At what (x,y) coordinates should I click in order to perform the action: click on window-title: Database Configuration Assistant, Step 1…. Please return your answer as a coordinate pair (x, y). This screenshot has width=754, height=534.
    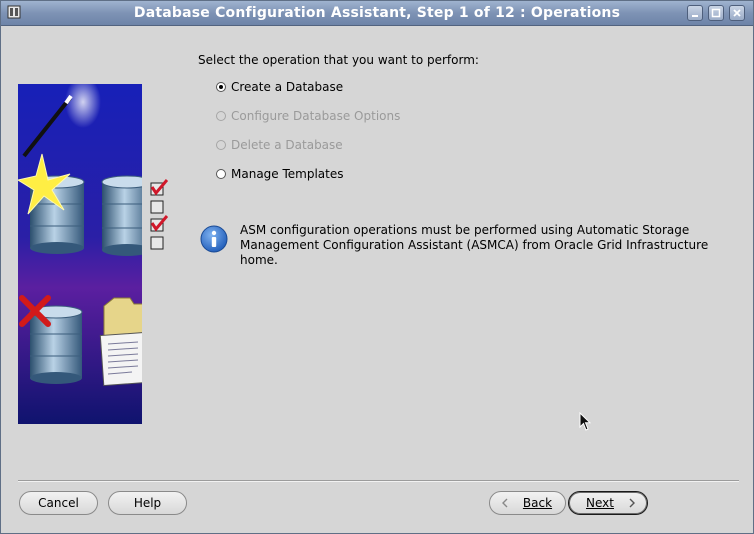
    Looking at the image, I should click on (377, 13).